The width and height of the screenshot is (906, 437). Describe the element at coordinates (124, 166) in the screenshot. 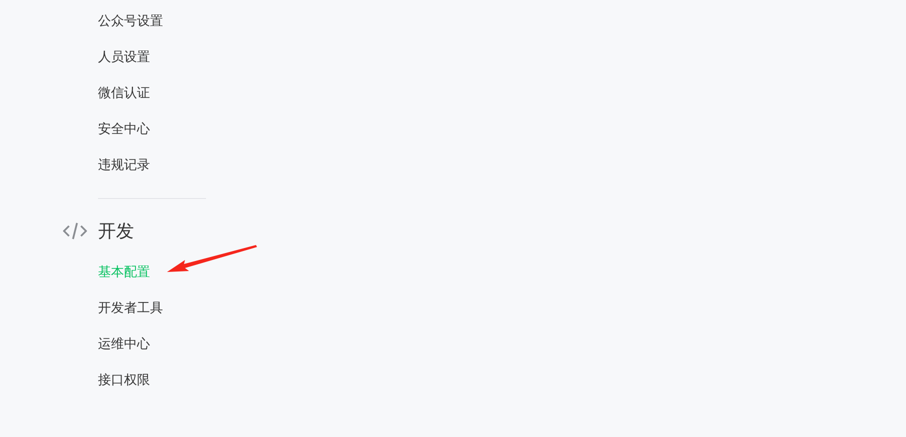

I see `menu-item: 违规记录` at that location.